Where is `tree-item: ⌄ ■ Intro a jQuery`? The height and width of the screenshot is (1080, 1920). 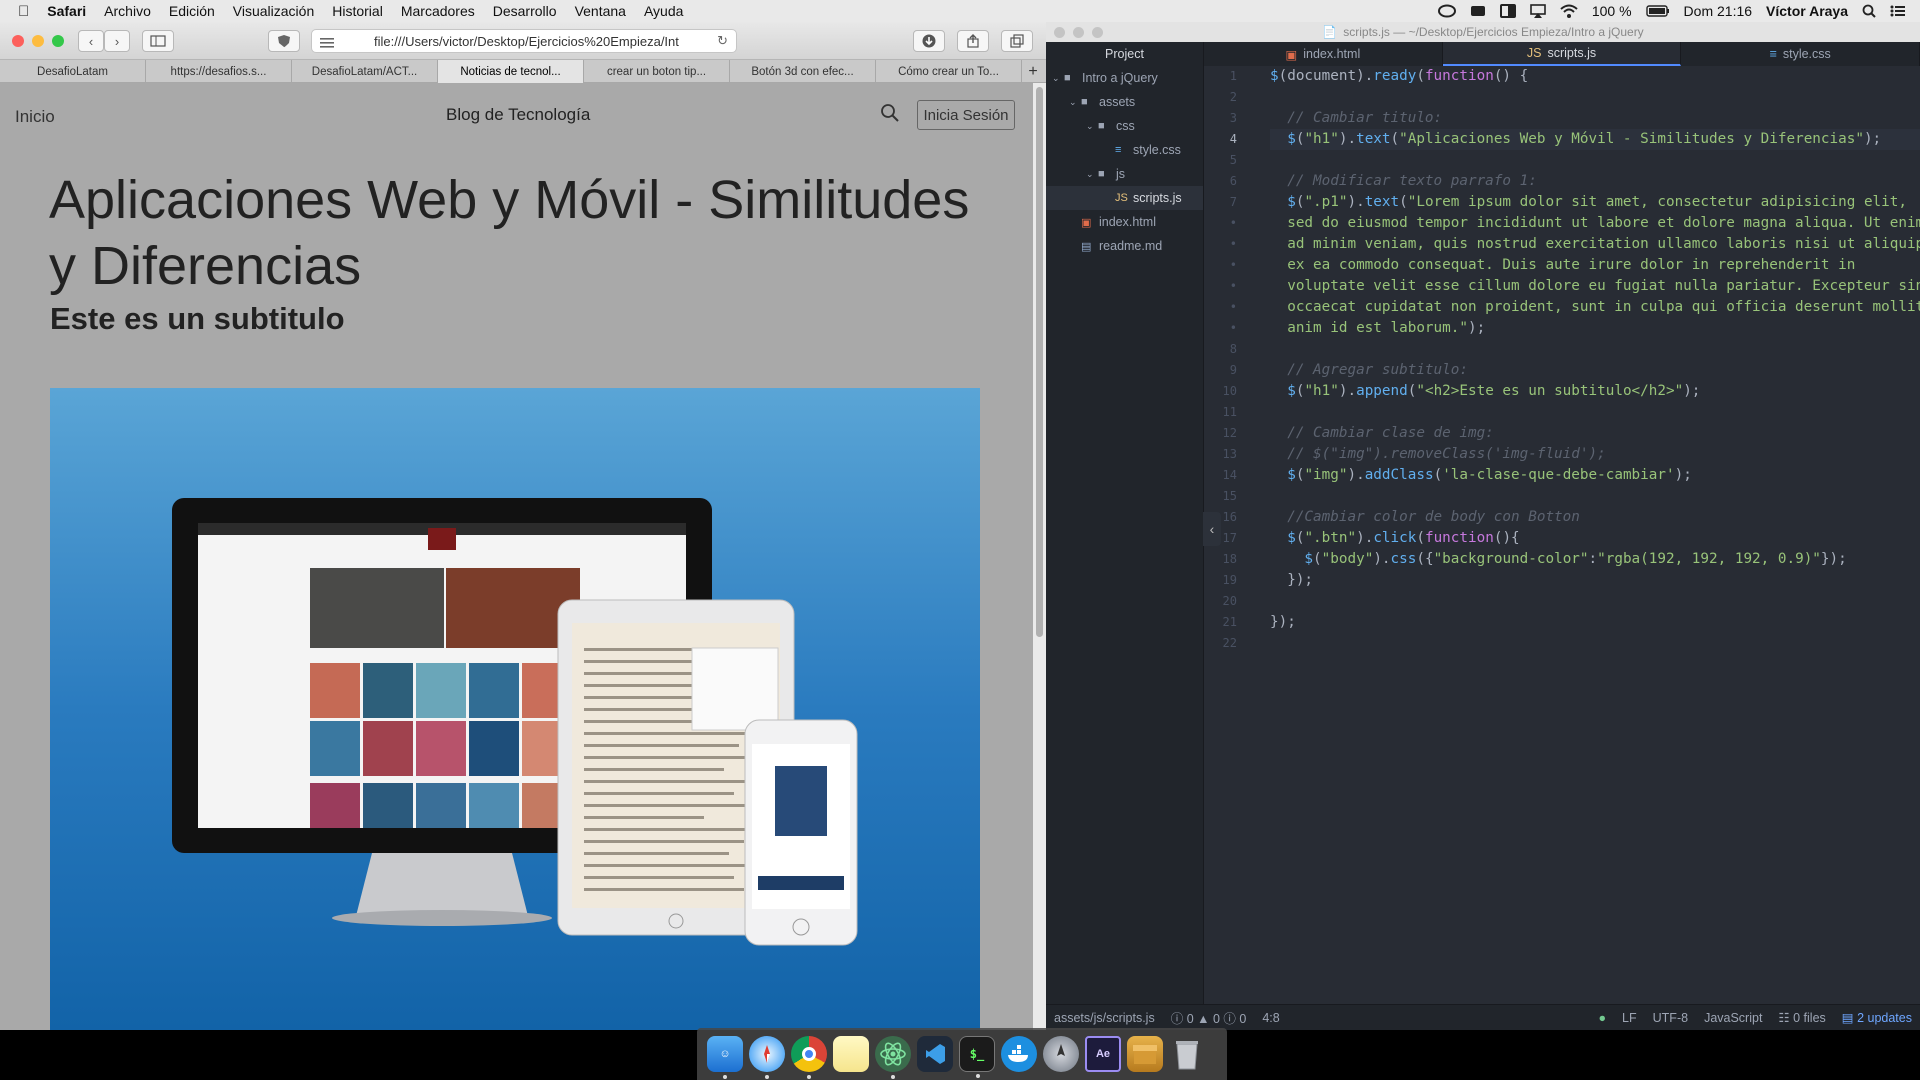 tree-item: ⌄ ■ Intro a jQuery is located at coordinates (1124, 78).